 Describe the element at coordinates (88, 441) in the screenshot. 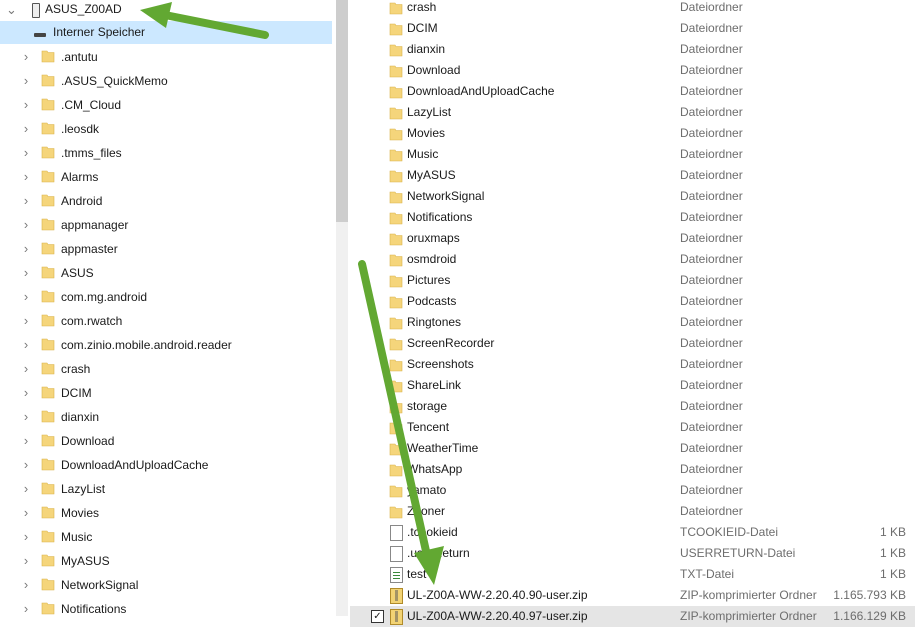

I see `tree-item-label: Download` at that location.